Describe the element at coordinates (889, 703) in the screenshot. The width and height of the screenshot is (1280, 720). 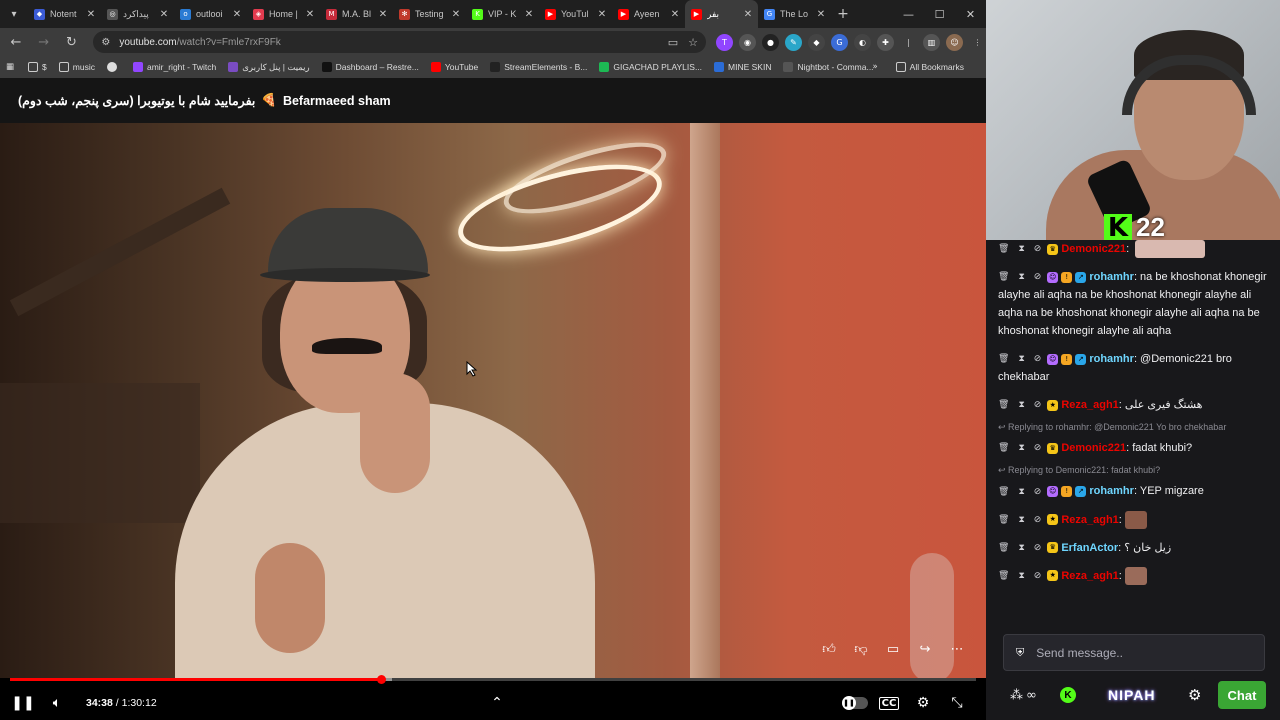
I see `subtitles-icon: CC` at that location.